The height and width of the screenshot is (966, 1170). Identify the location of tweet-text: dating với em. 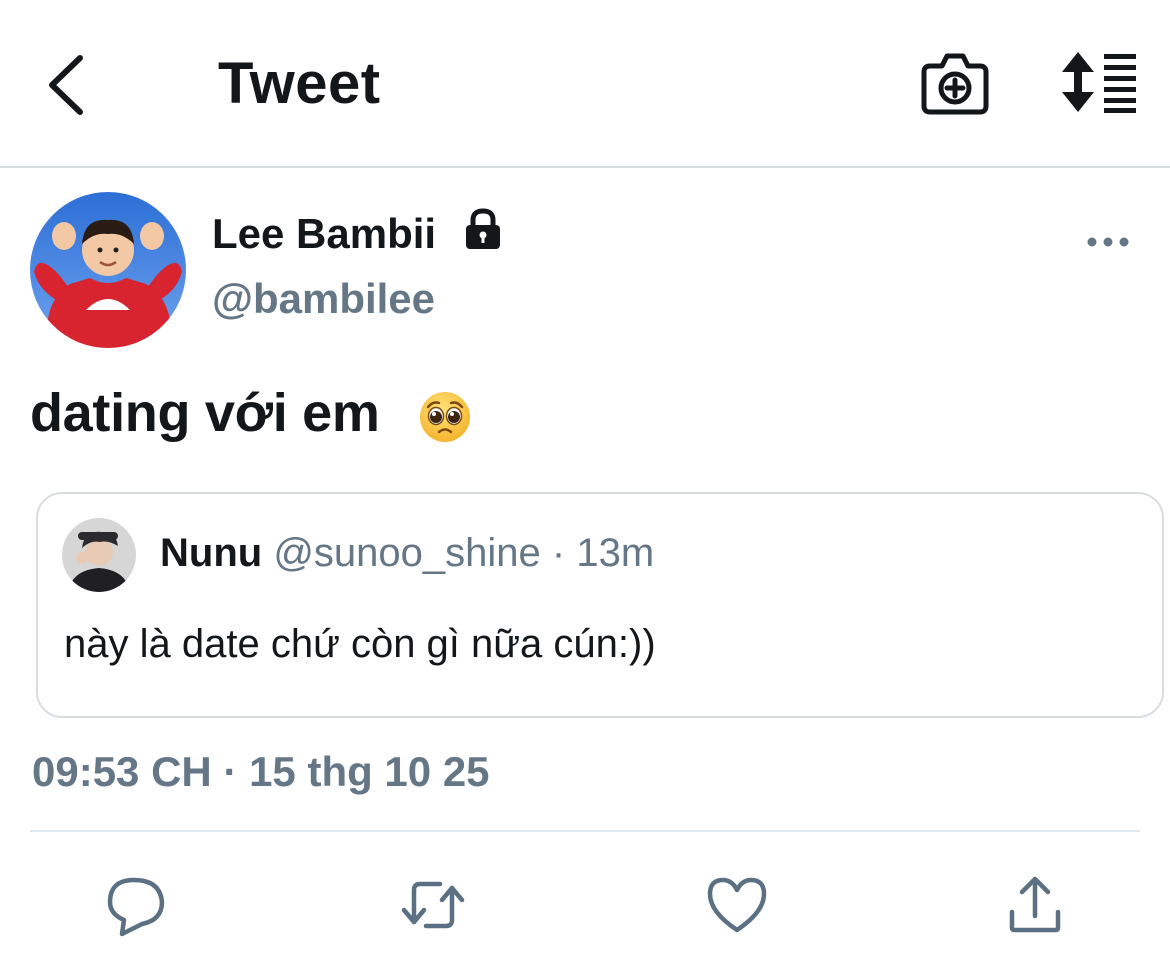
(205, 413).